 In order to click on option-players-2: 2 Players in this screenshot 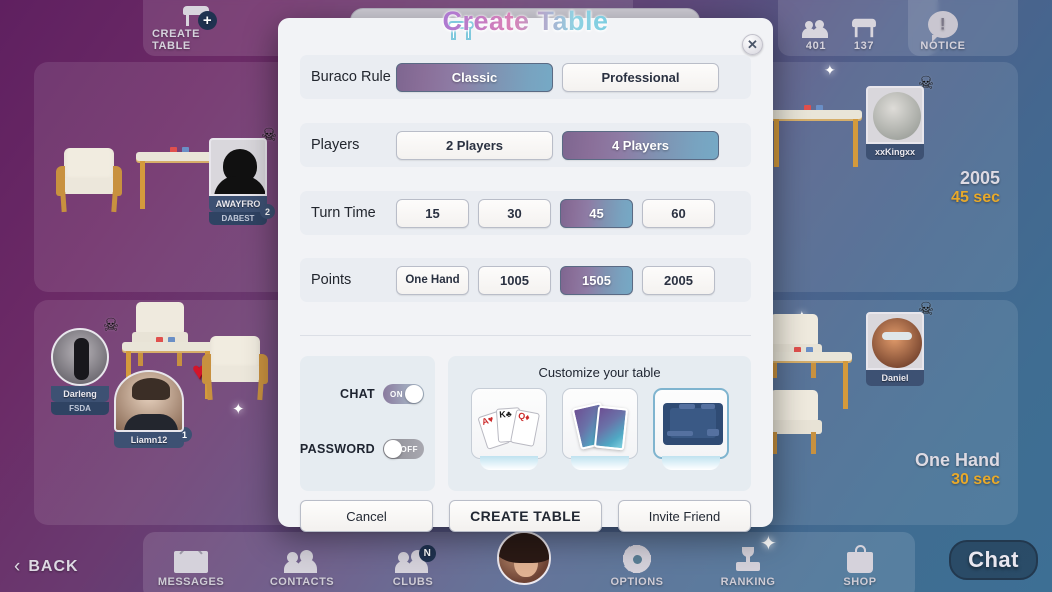, I will do `click(474, 145)`.